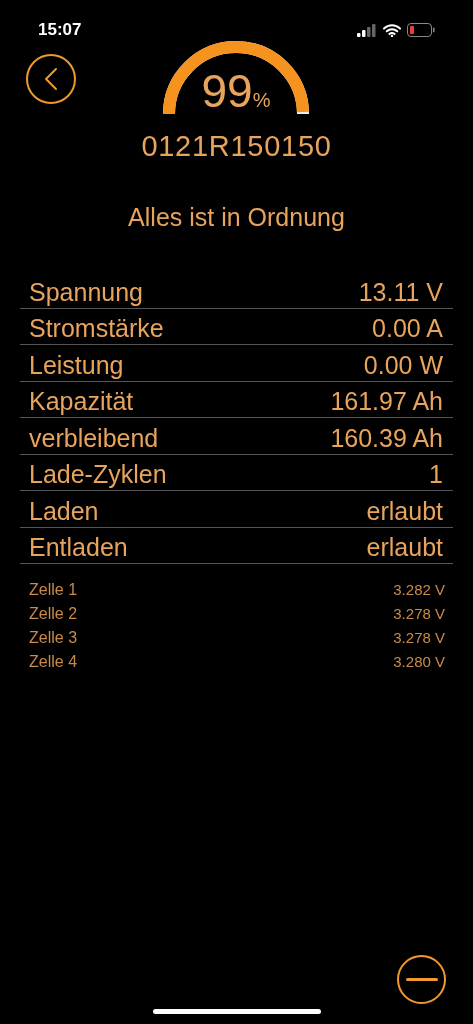 This screenshot has height=1024, width=473. What do you see at coordinates (419, 661) in the screenshot?
I see `cell-voltage: 3.280 V` at bounding box center [419, 661].